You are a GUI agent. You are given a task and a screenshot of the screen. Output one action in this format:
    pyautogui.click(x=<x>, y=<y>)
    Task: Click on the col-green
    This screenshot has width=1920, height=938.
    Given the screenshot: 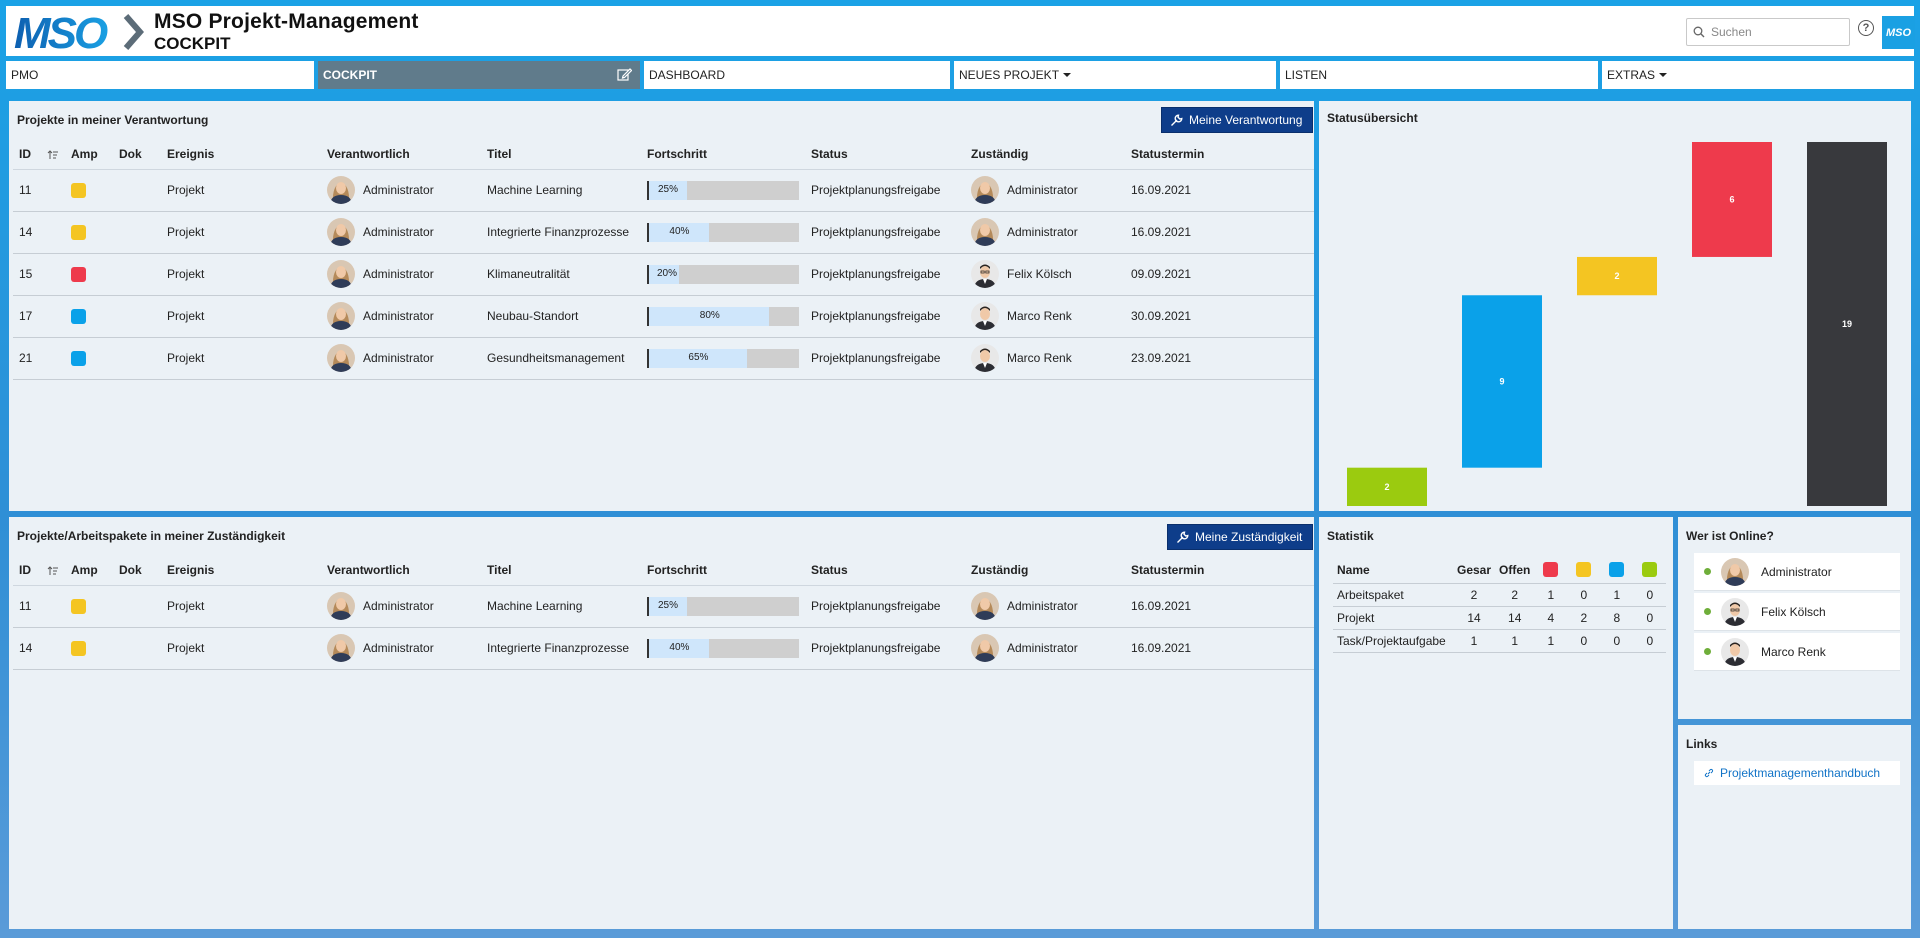 What is the action you would take?
    pyautogui.click(x=1650, y=570)
    